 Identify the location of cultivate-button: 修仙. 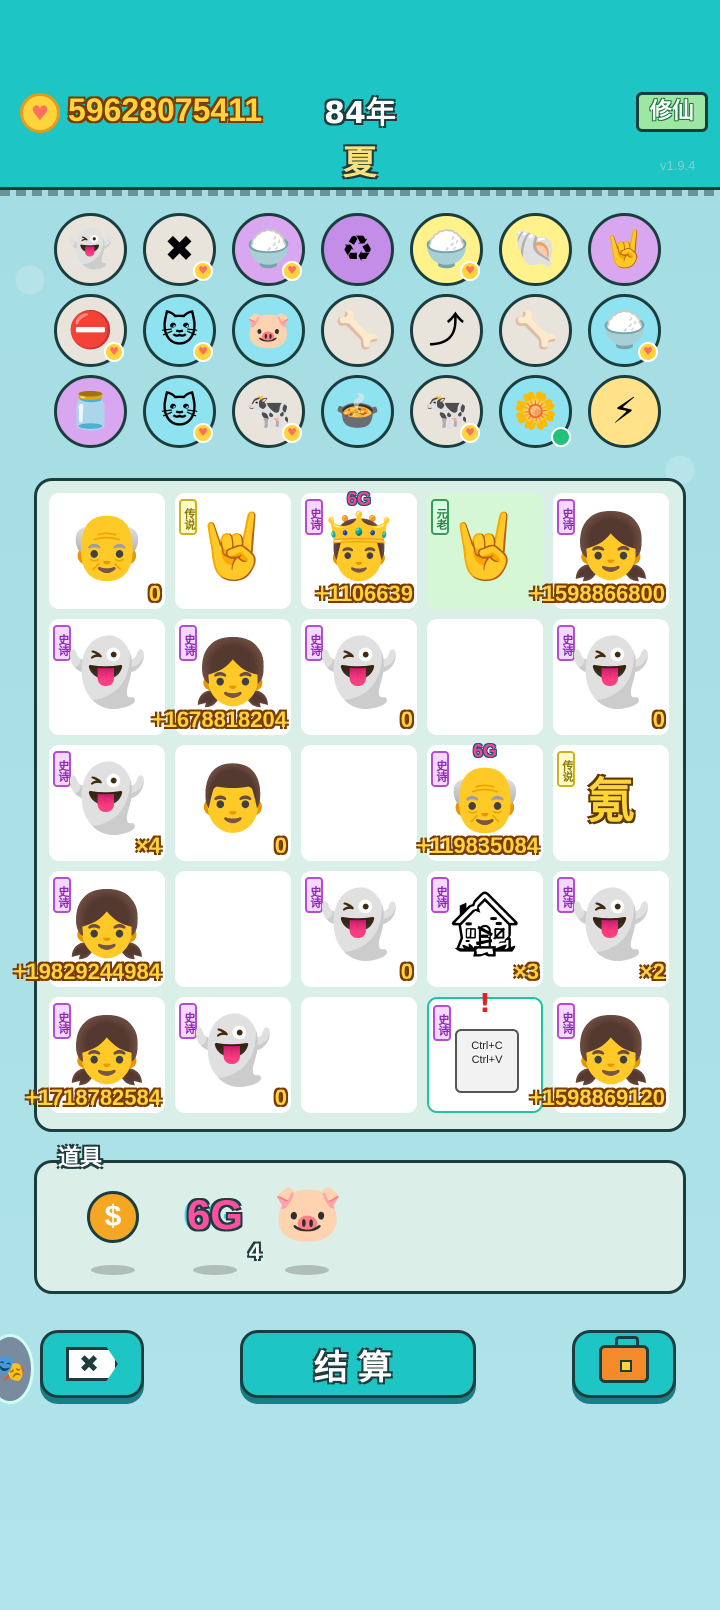
(672, 112).